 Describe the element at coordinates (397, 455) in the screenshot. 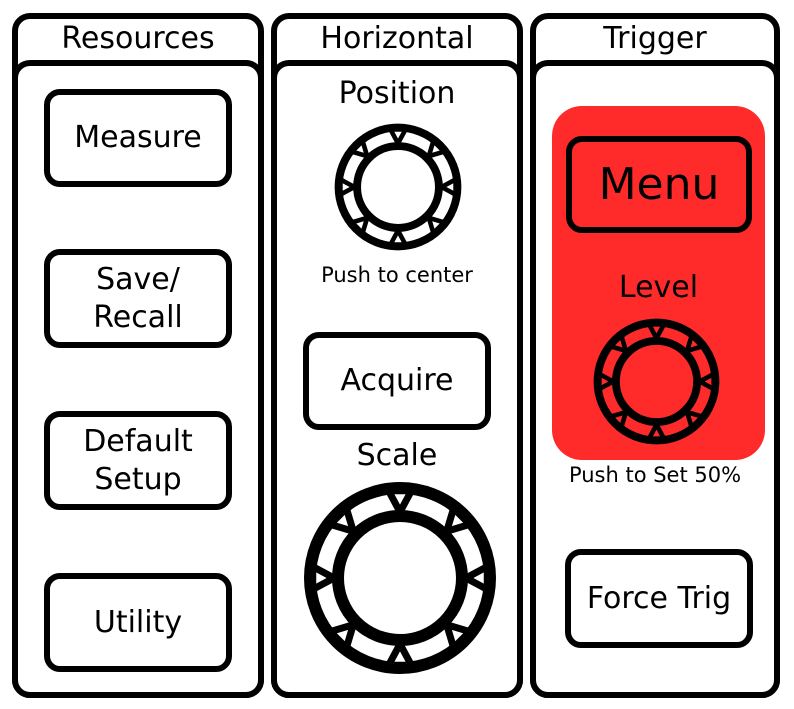

I see `scale-label: Scale` at that location.